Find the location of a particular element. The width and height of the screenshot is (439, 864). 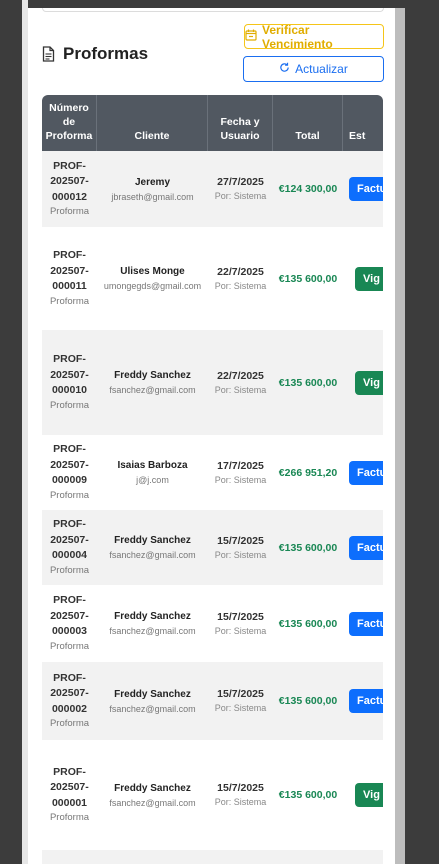

cell-estado: Vig is located at coordinates (363, 278).